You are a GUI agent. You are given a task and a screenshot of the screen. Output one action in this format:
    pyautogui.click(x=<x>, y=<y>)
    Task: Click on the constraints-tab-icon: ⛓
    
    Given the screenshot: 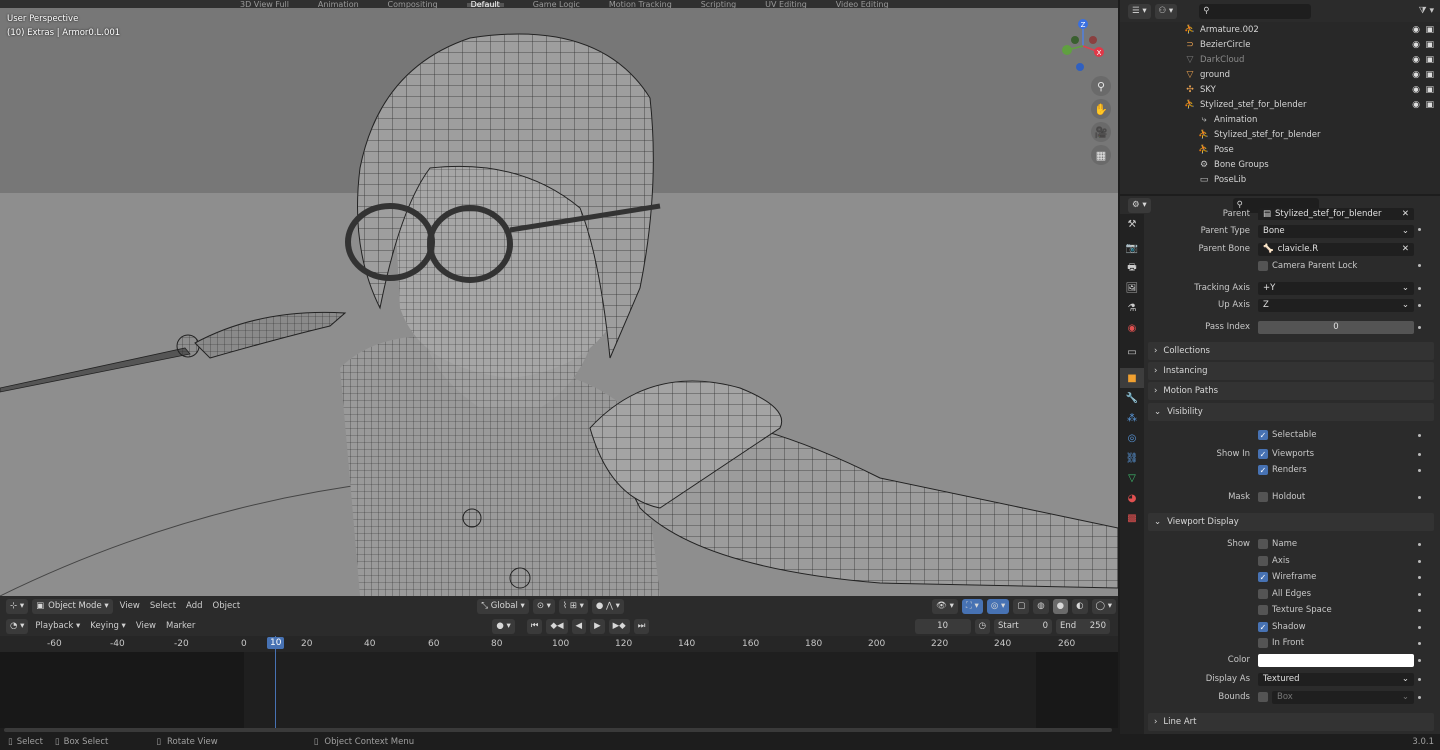 What is the action you would take?
    pyautogui.click(x=1132, y=458)
    